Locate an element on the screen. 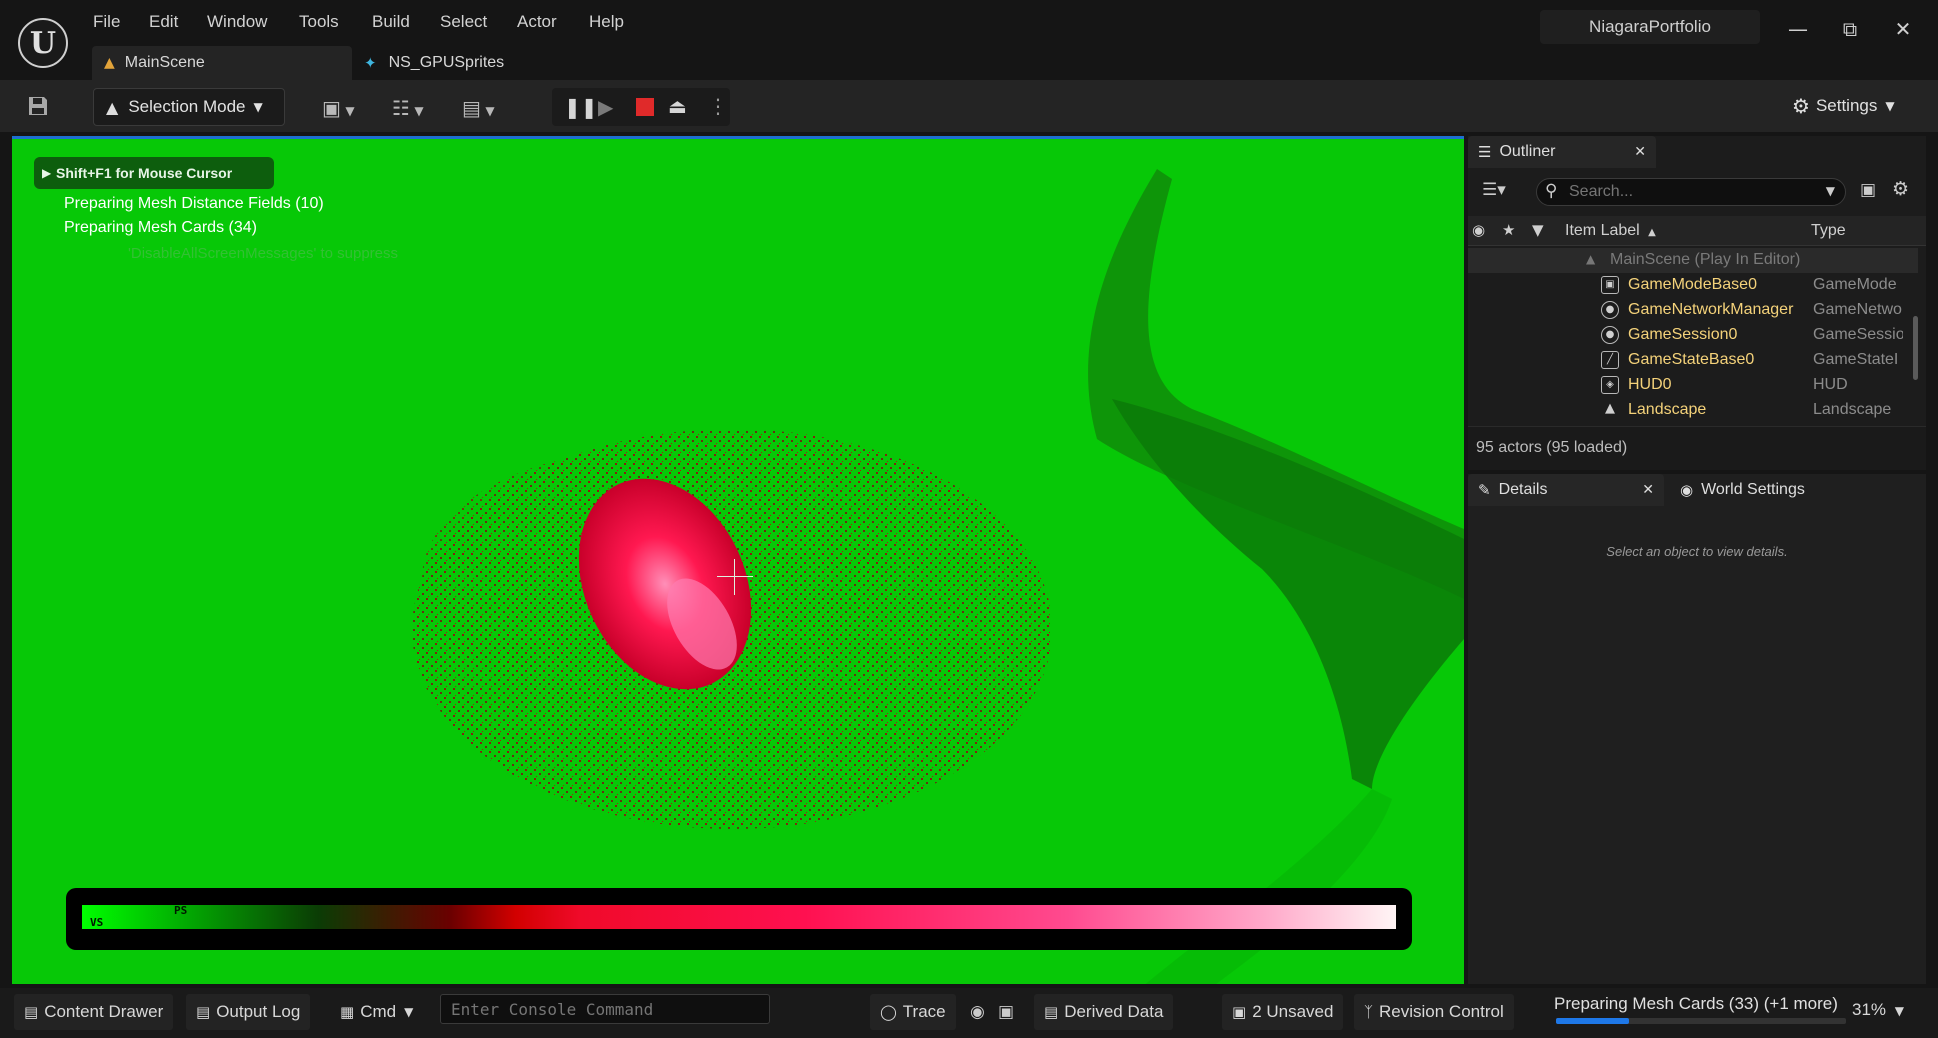  record-icon: ◉ is located at coordinates (977, 1012).